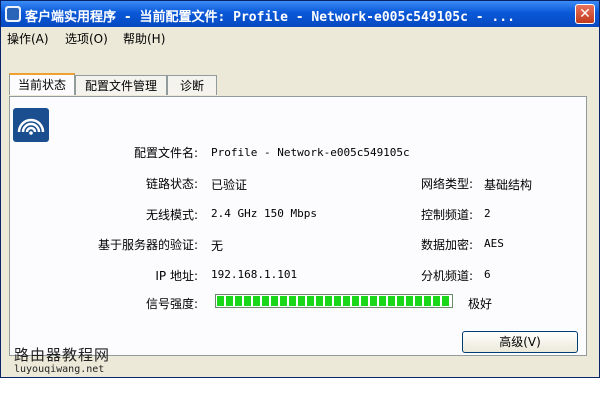 This screenshot has height=400, width=600. Describe the element at coordinates (446, 215) in the screenshot. I see `control-channel-label: 控制频道:` at that location.